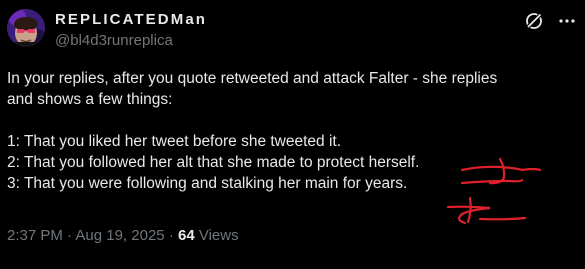 The image size is (585, 269). I want to click on tweet-date: Aug 19, 2025, so click(119, 235).